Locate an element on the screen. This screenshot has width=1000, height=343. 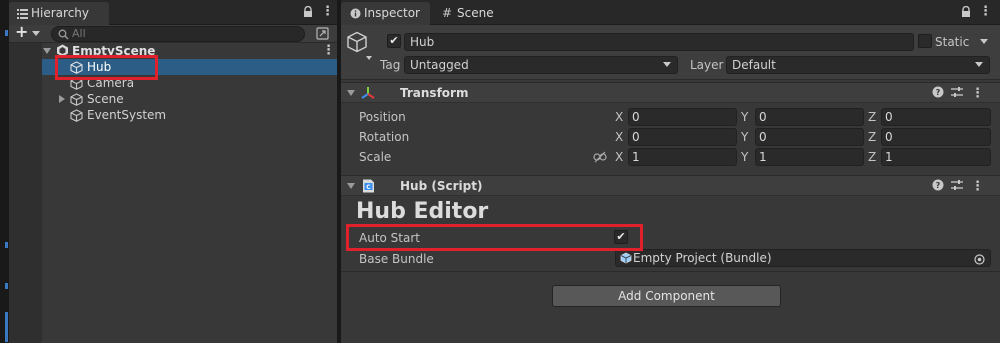
tag-dropdown: Untagged is located at coordinates (541, 65).